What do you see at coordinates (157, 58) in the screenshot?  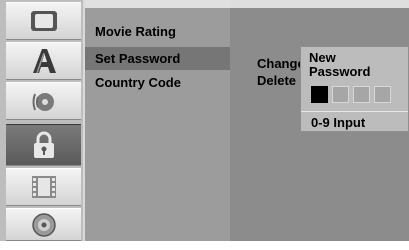 I see `menu-item-set-password: Set Password` at bounding box center [157, 58].